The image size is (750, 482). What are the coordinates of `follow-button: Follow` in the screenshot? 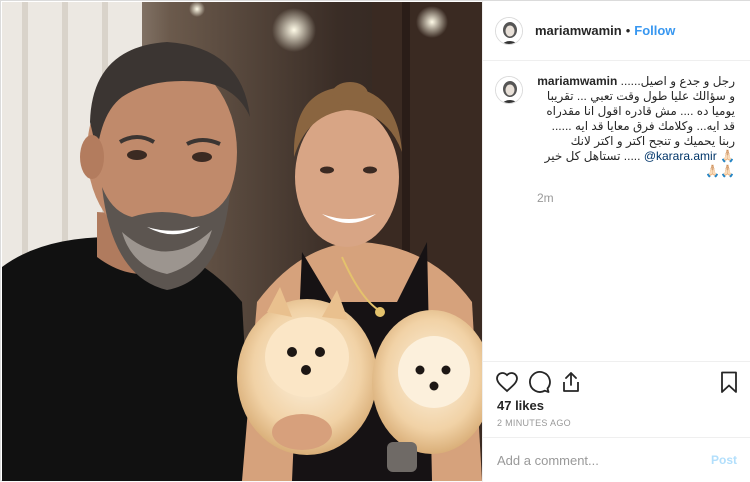 It's located at (654, 30).